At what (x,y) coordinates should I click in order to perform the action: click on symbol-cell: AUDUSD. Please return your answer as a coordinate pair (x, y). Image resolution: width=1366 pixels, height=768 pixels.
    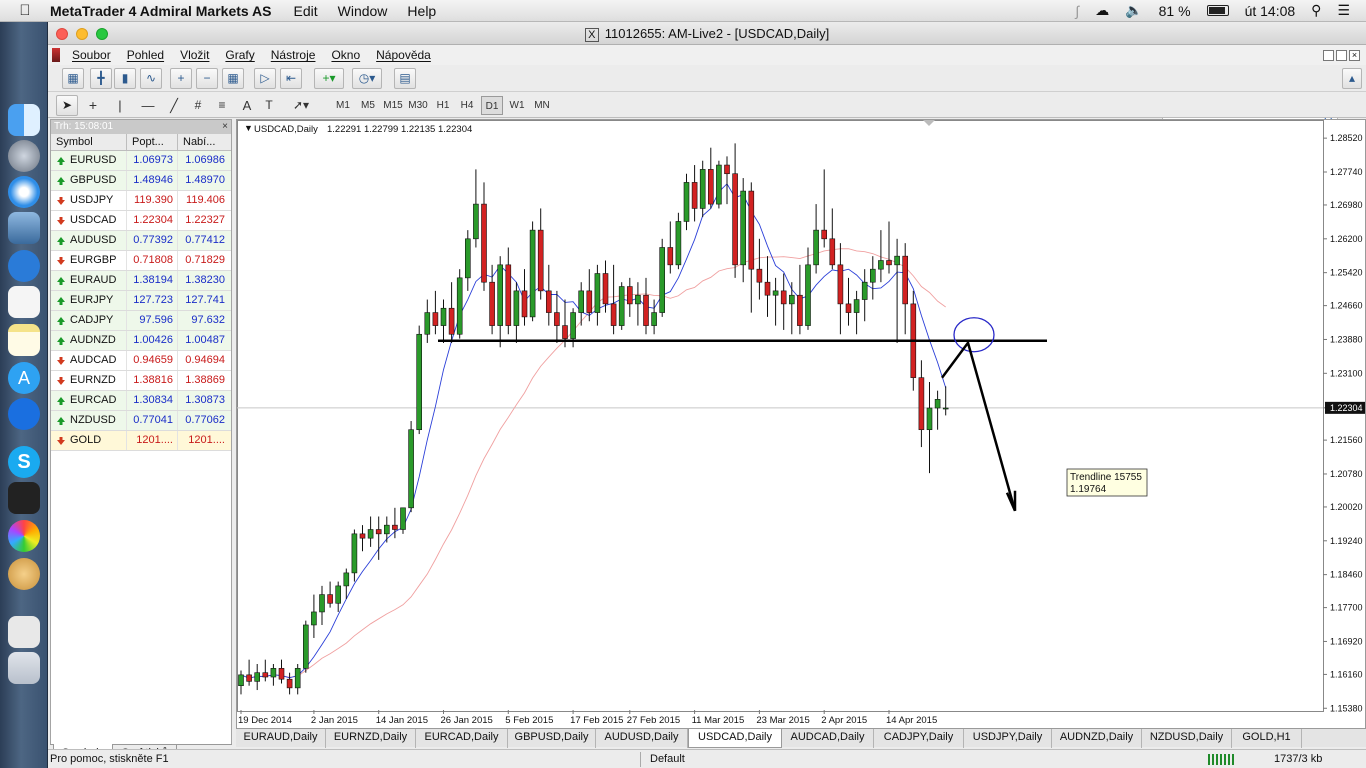
    Looking at the image, I should click on (89, 240).